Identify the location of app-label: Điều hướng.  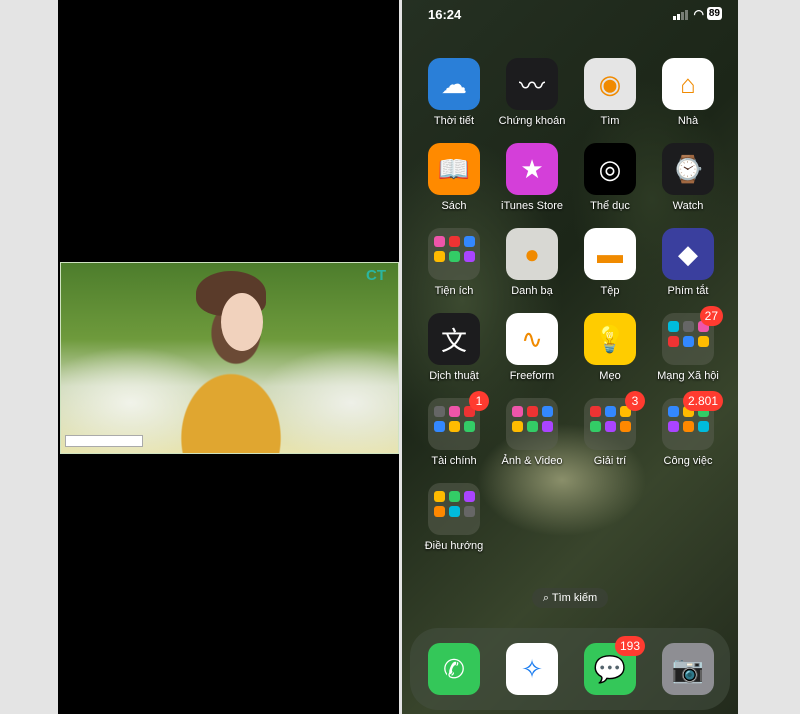
(454, 546).